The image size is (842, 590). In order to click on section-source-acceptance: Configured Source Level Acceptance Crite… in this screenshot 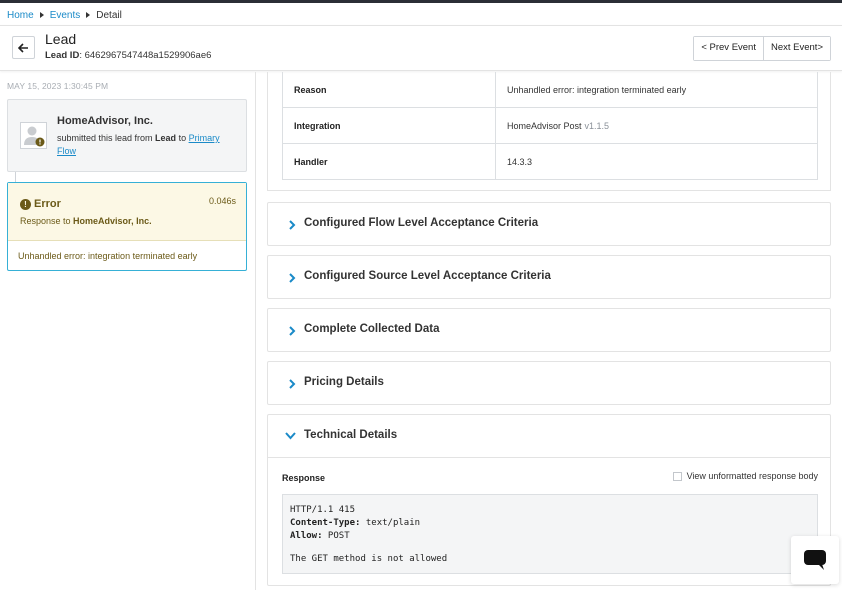, I will do `click(549, 277)`.